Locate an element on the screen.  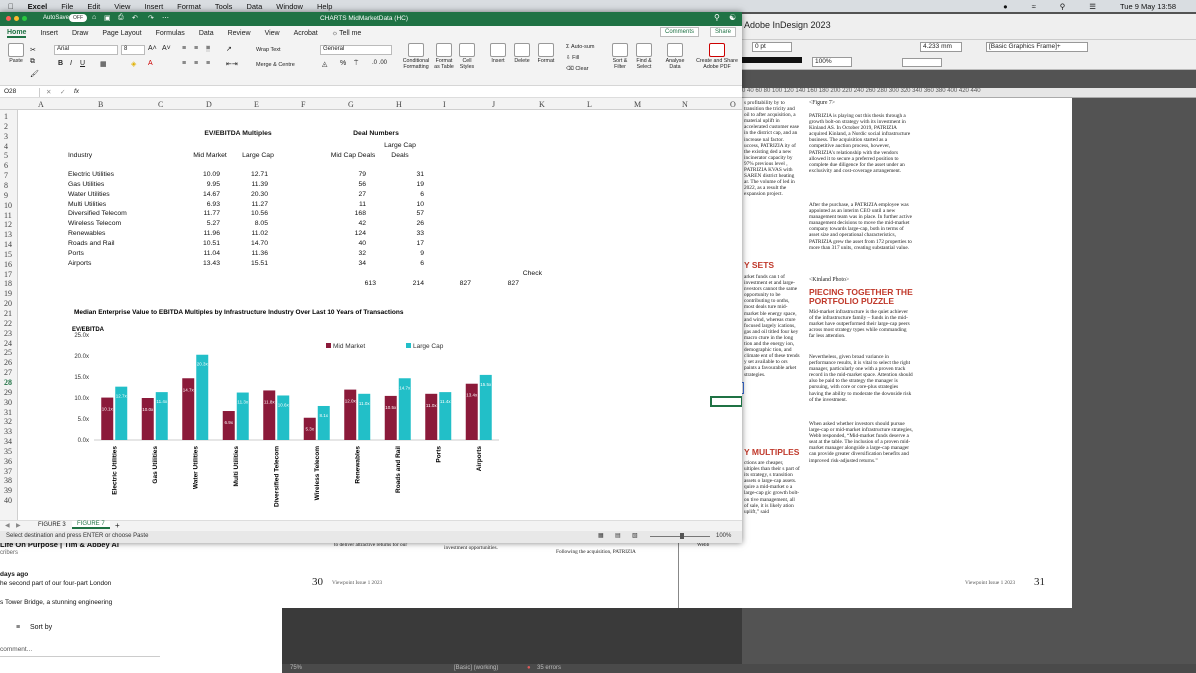
tab-insert: Insert is located at coordinates (49, 33).